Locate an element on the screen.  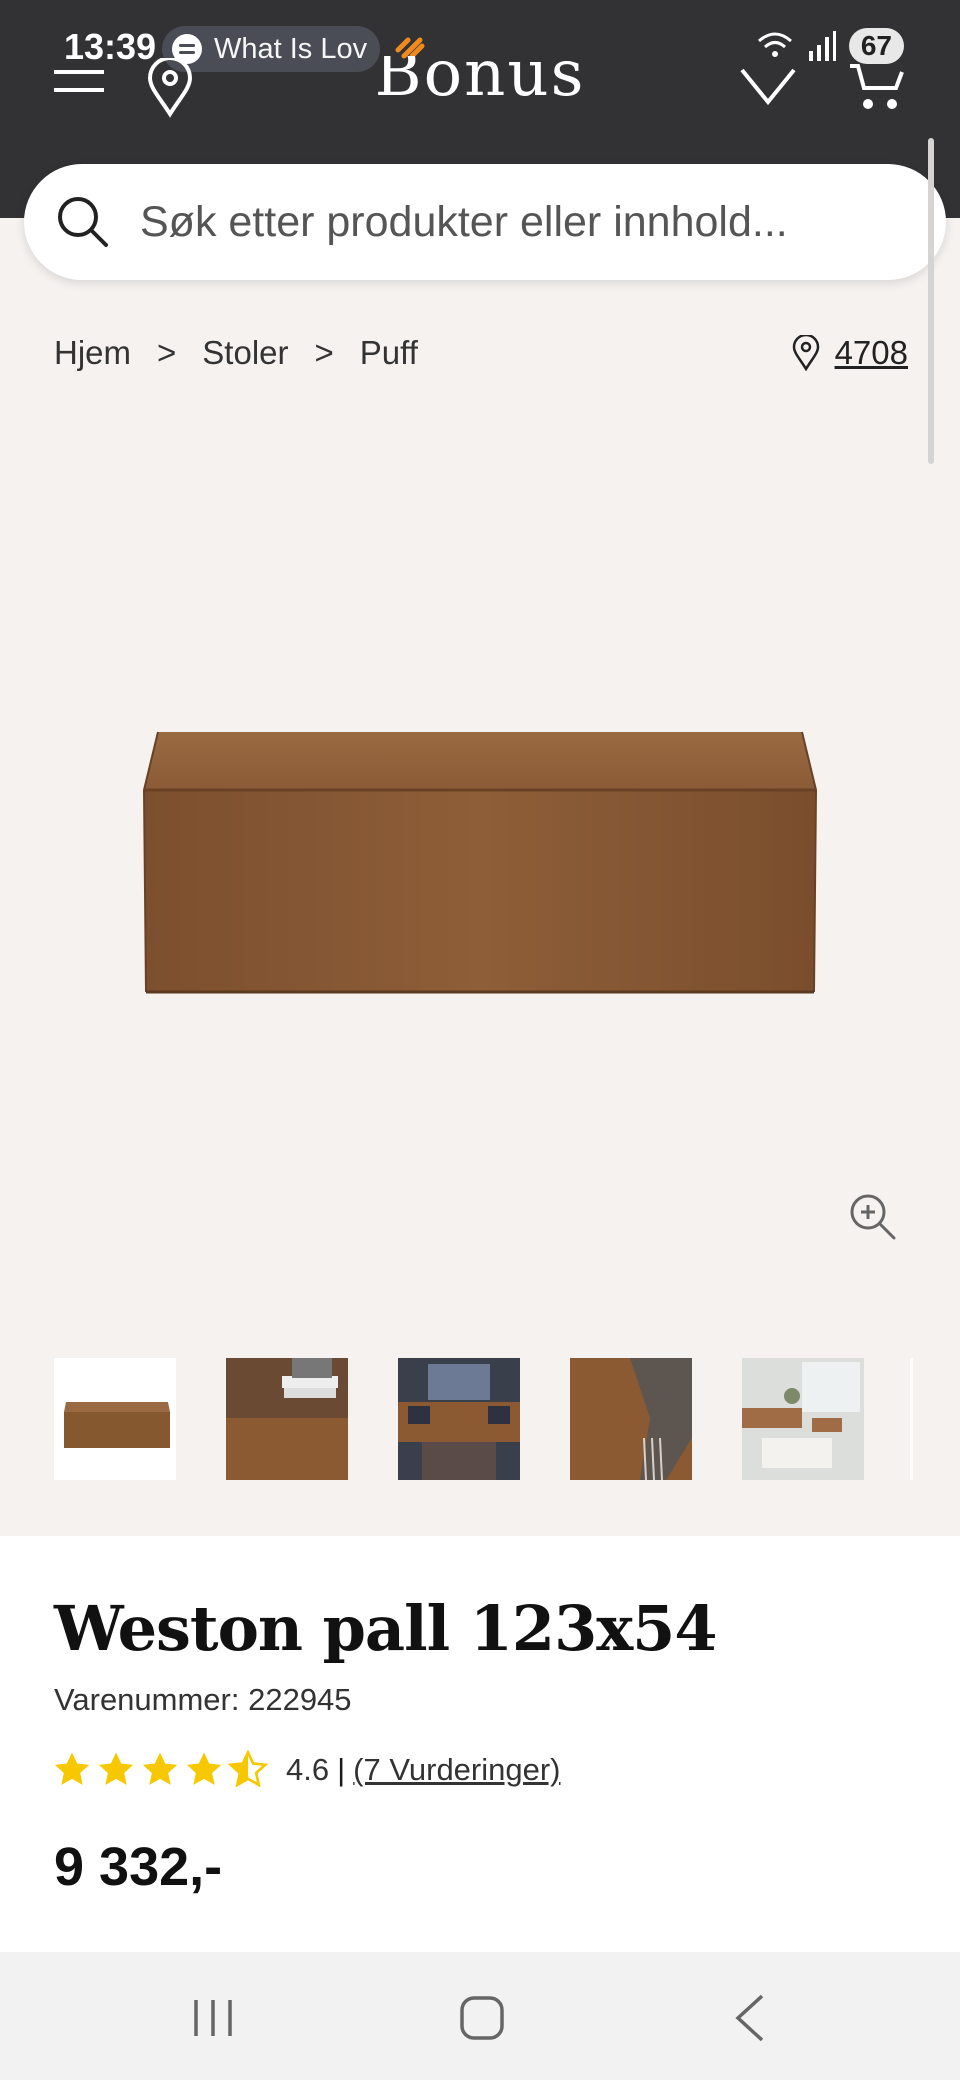
search-icon is located at coordinates (83, 222).